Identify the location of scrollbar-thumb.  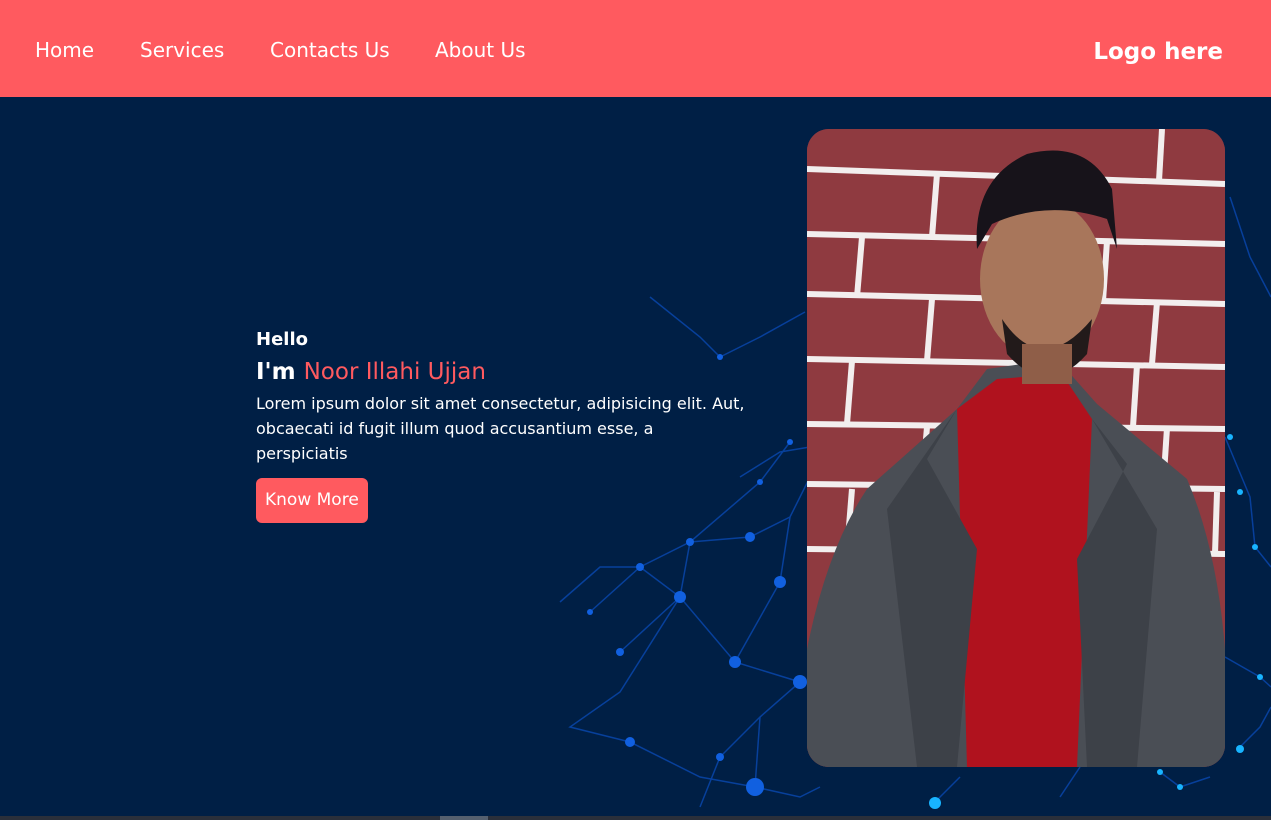
(464, 818).